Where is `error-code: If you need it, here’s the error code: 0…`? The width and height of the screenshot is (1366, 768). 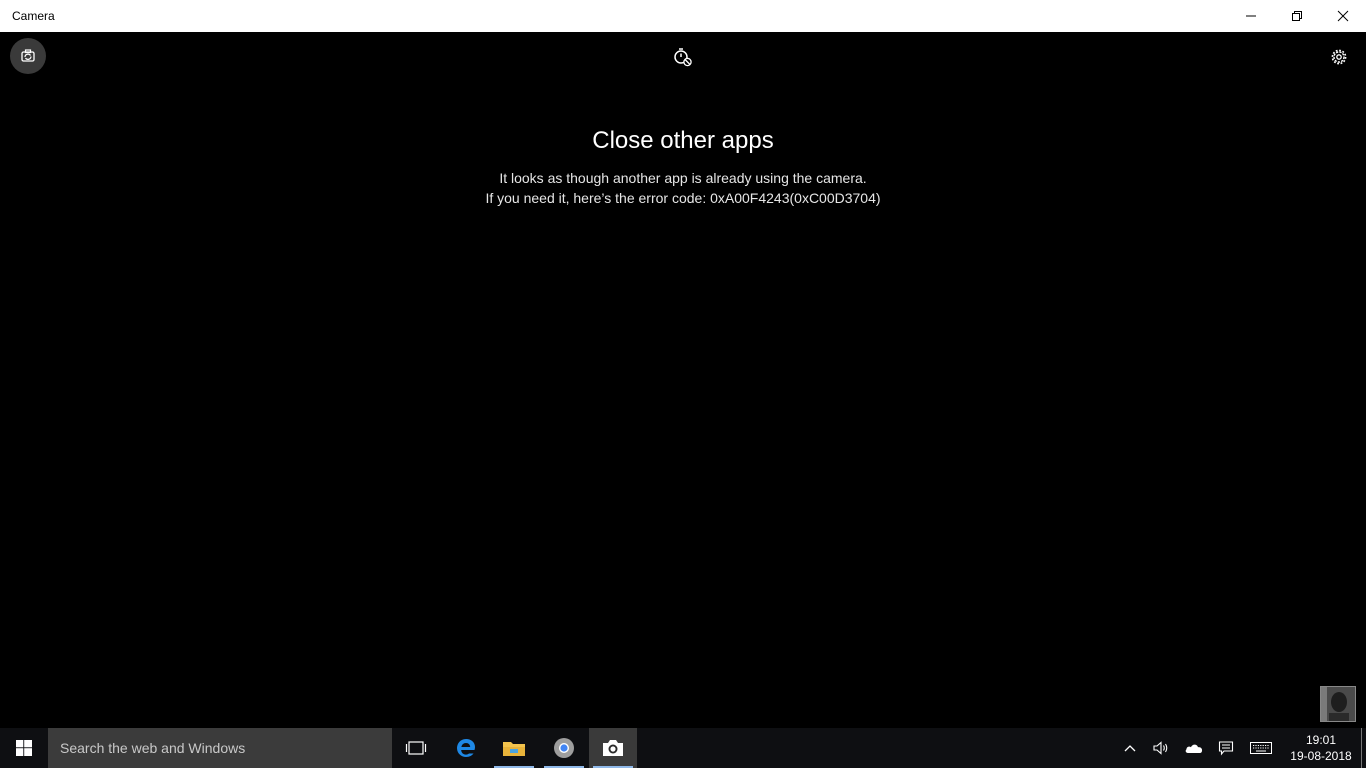 error-code: If you need it, here’s the error code: 0… is located at coordinates (683, 198).